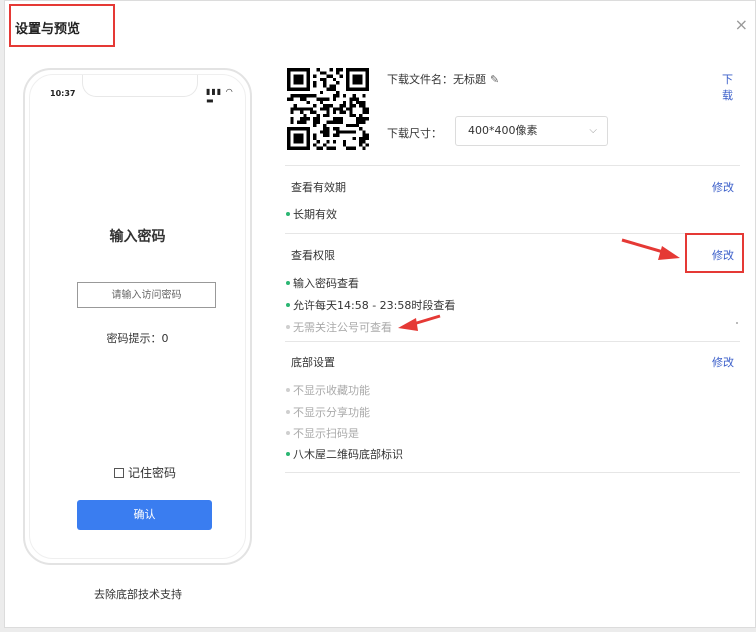 The height and width of the screenshot is (632, 756). Describe the element at coordinates (414, 133) in the screenshot. I see `download-size-label: 下载尺寸：` at that location.